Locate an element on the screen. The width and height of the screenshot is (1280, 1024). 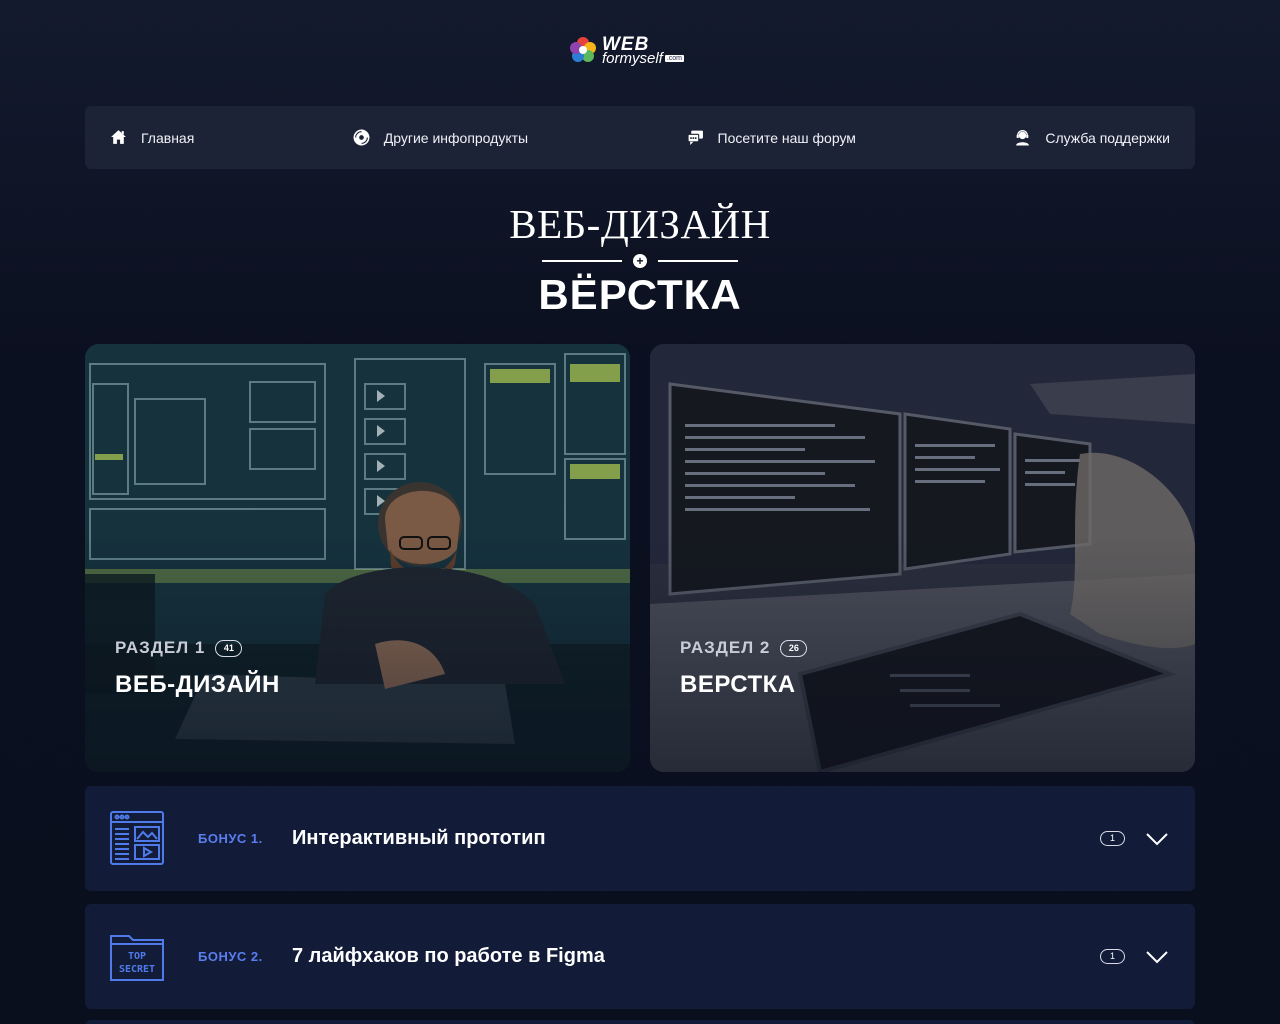
course-title-line2: ВЁРСТКА is located at coordinates (640, 294).